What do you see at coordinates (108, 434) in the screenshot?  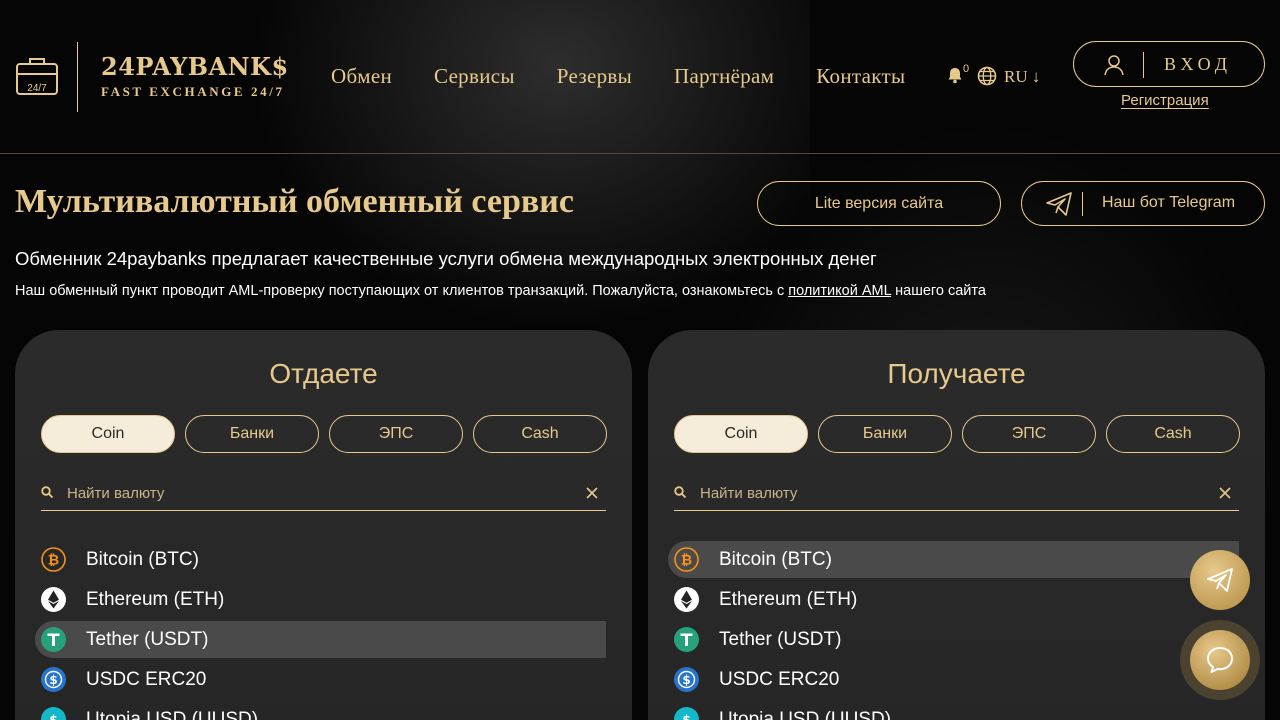 I see `give-tab-coin: Coin` at bounding box center [108, 434].